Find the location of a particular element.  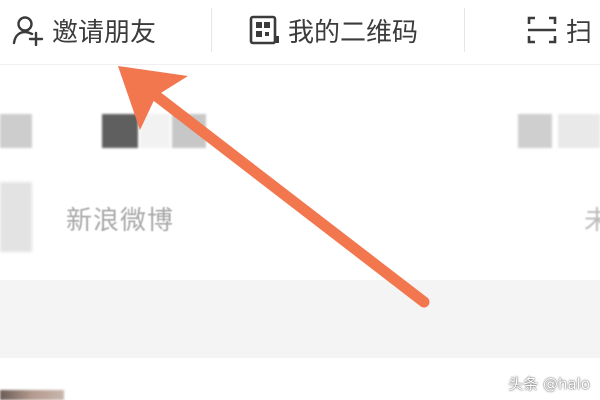

my-qr-code-button: 我的二维码 is located at coordinates (333, 30).